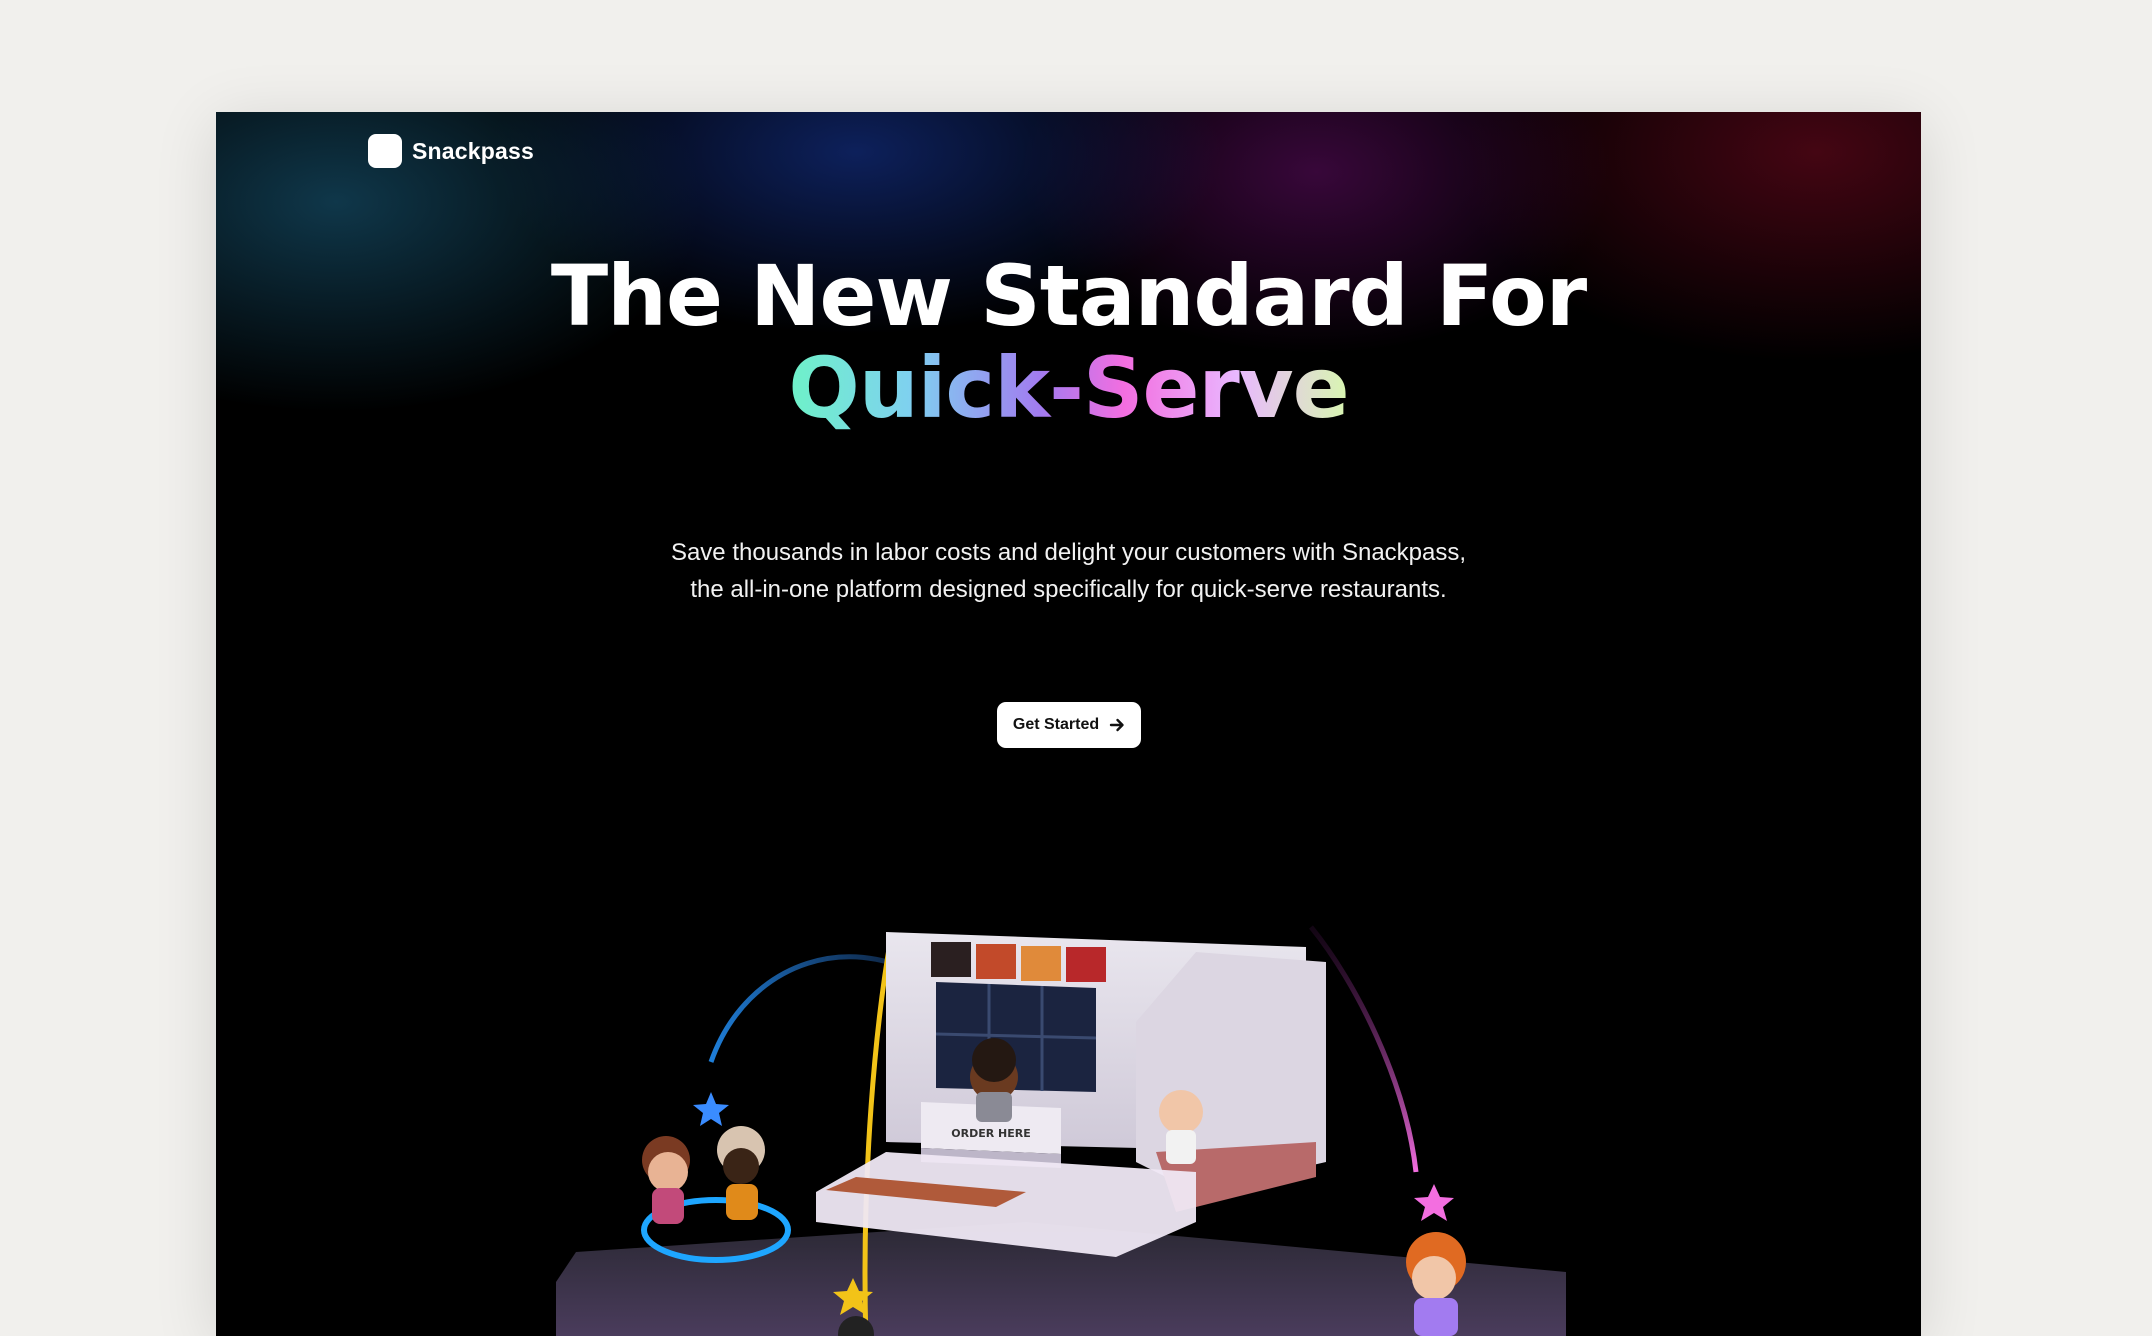 The image size is (2152, 1336). I want to click on hero-headline: The New Standard For Quick-Serve, so click(1068, 342).